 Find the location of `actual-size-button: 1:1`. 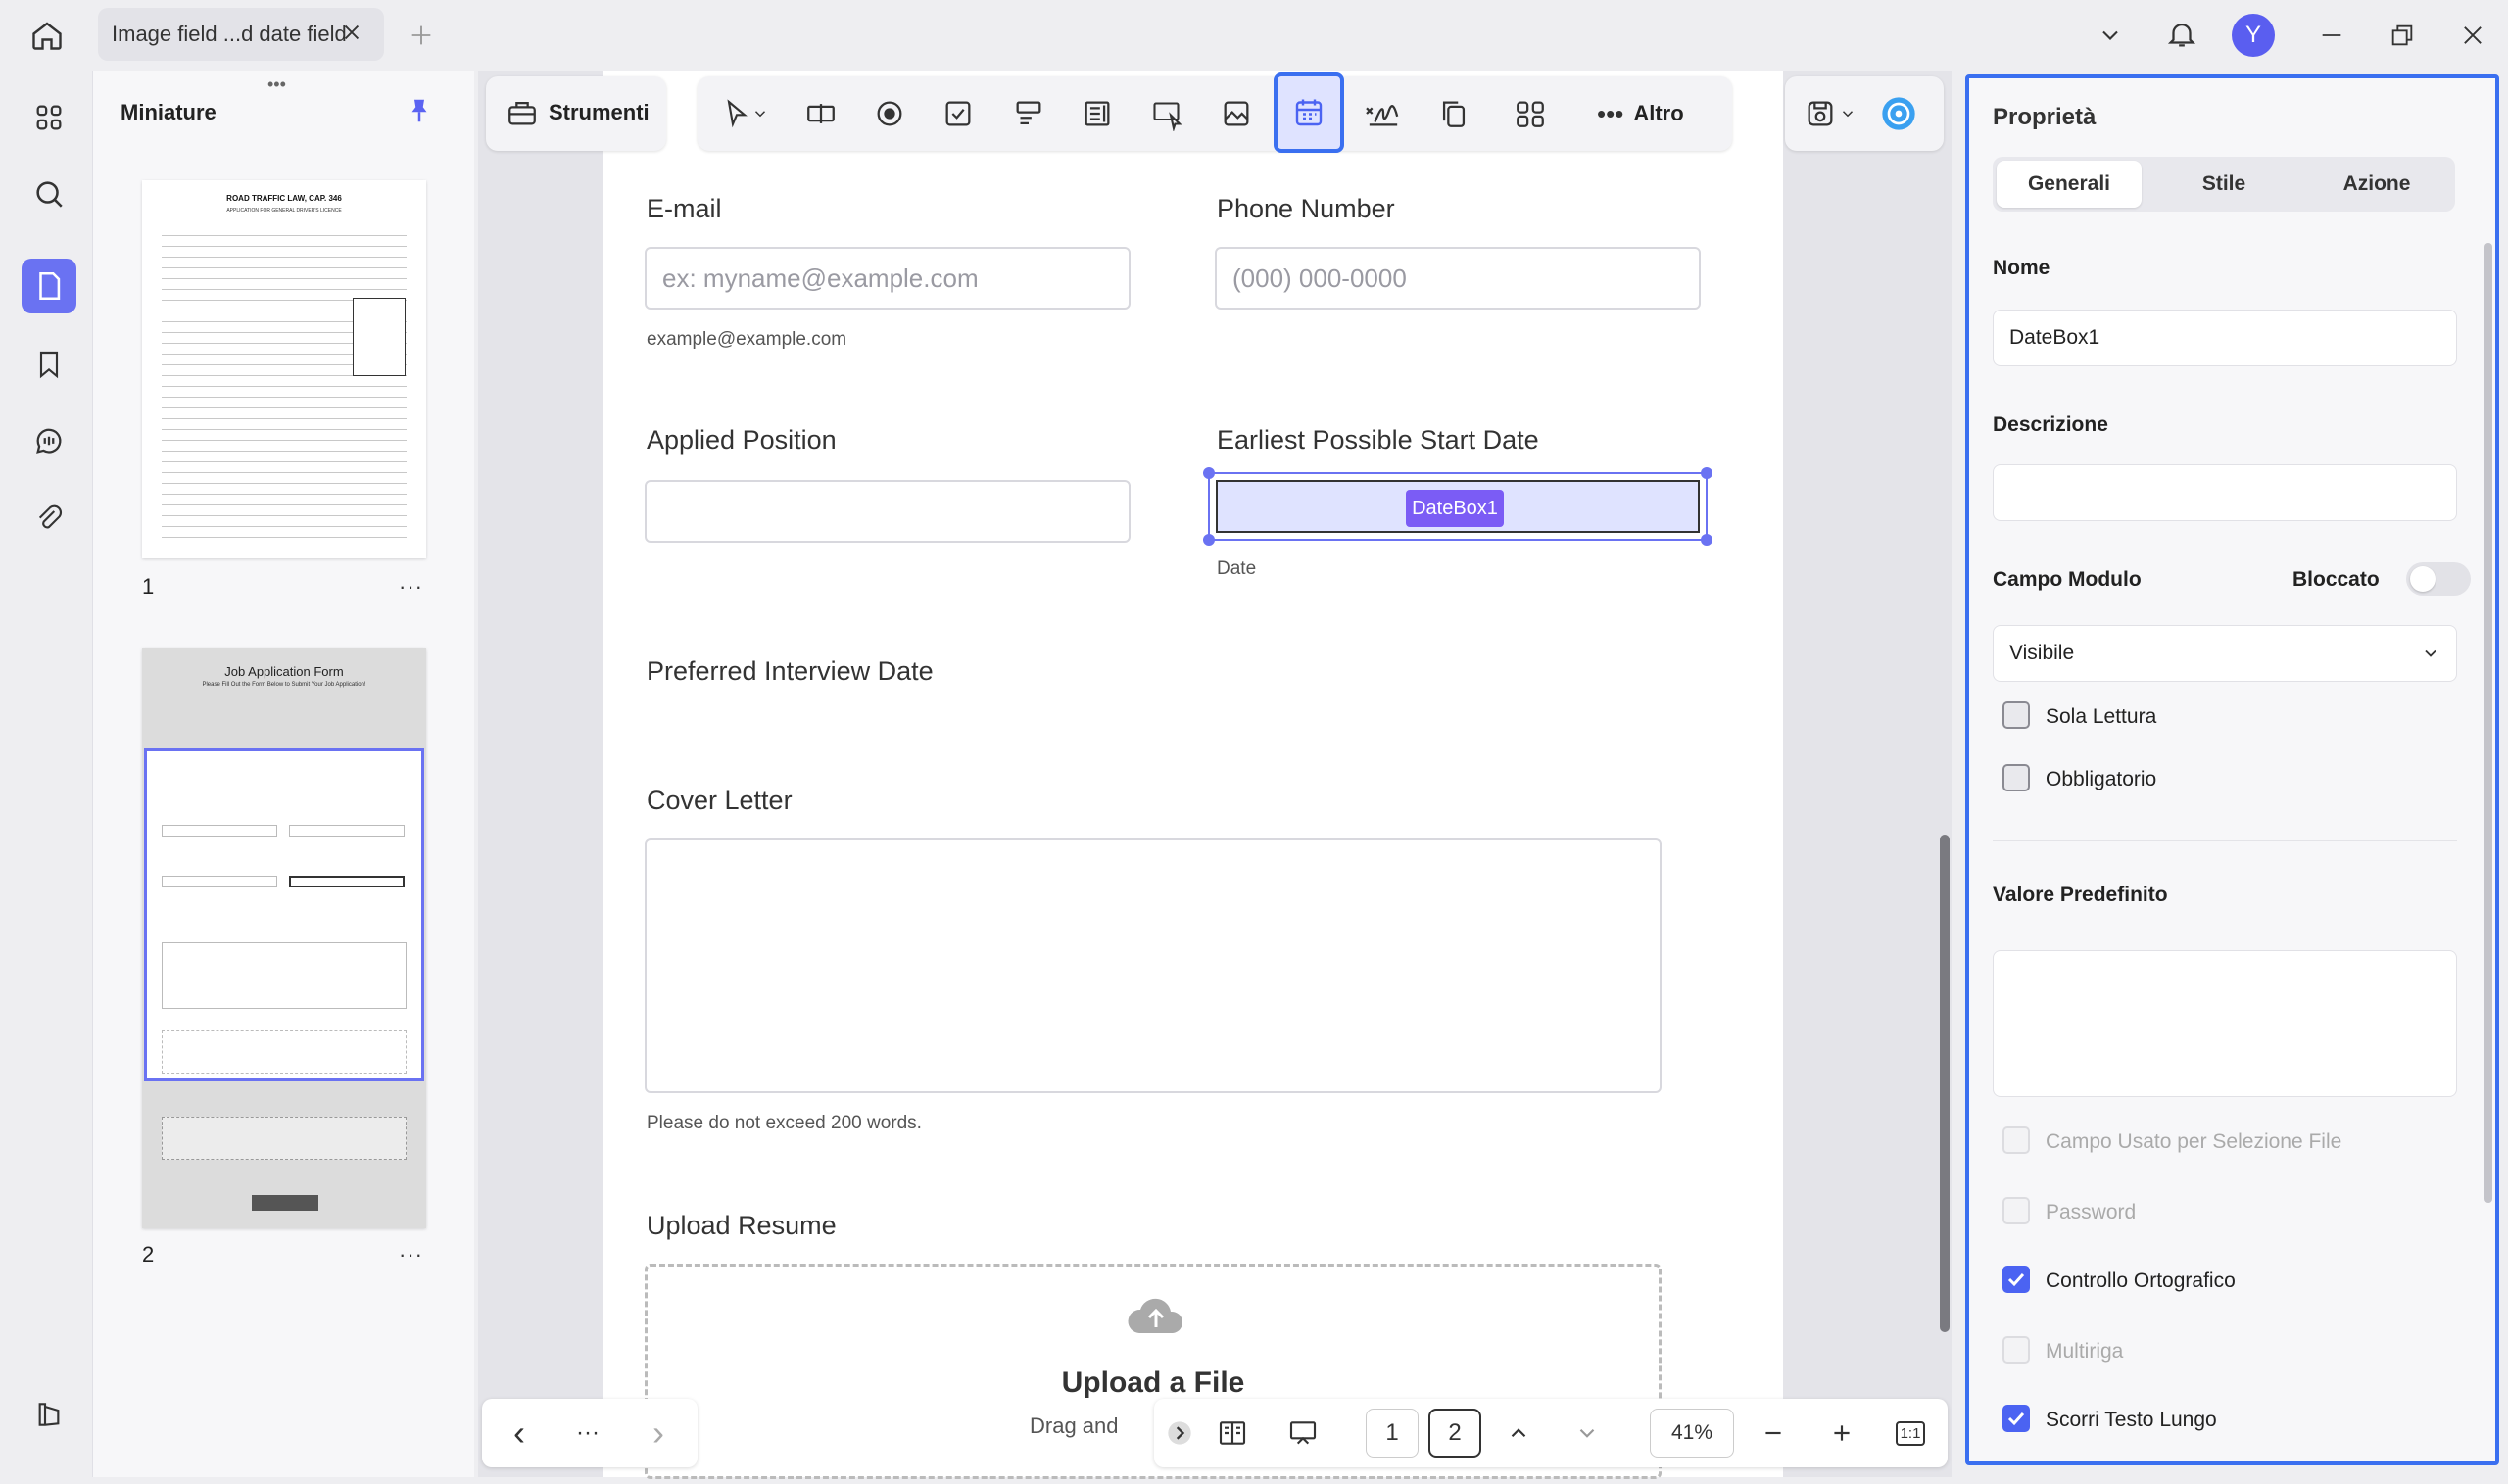

actual-size-button: 1:1 is located at coordinates (1910, 1433).